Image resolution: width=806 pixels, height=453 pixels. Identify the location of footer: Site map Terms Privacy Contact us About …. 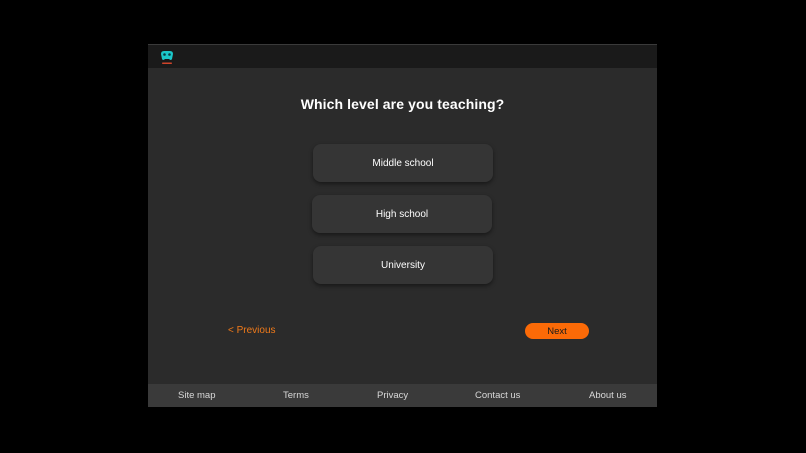
(402, 395).